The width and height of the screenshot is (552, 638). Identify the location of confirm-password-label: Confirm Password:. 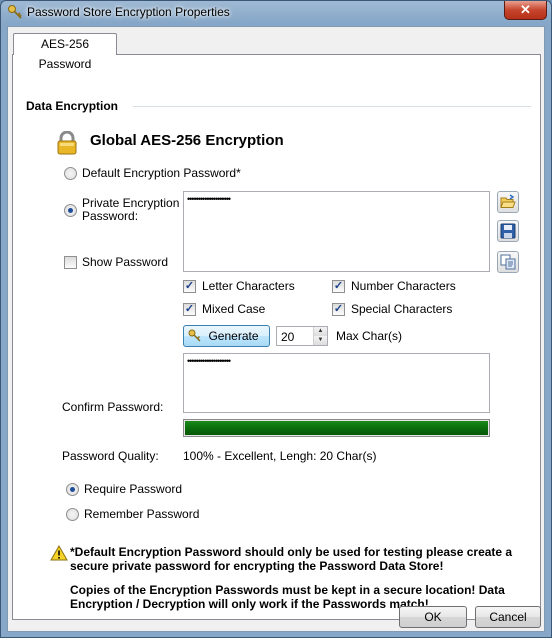
(113, 407).